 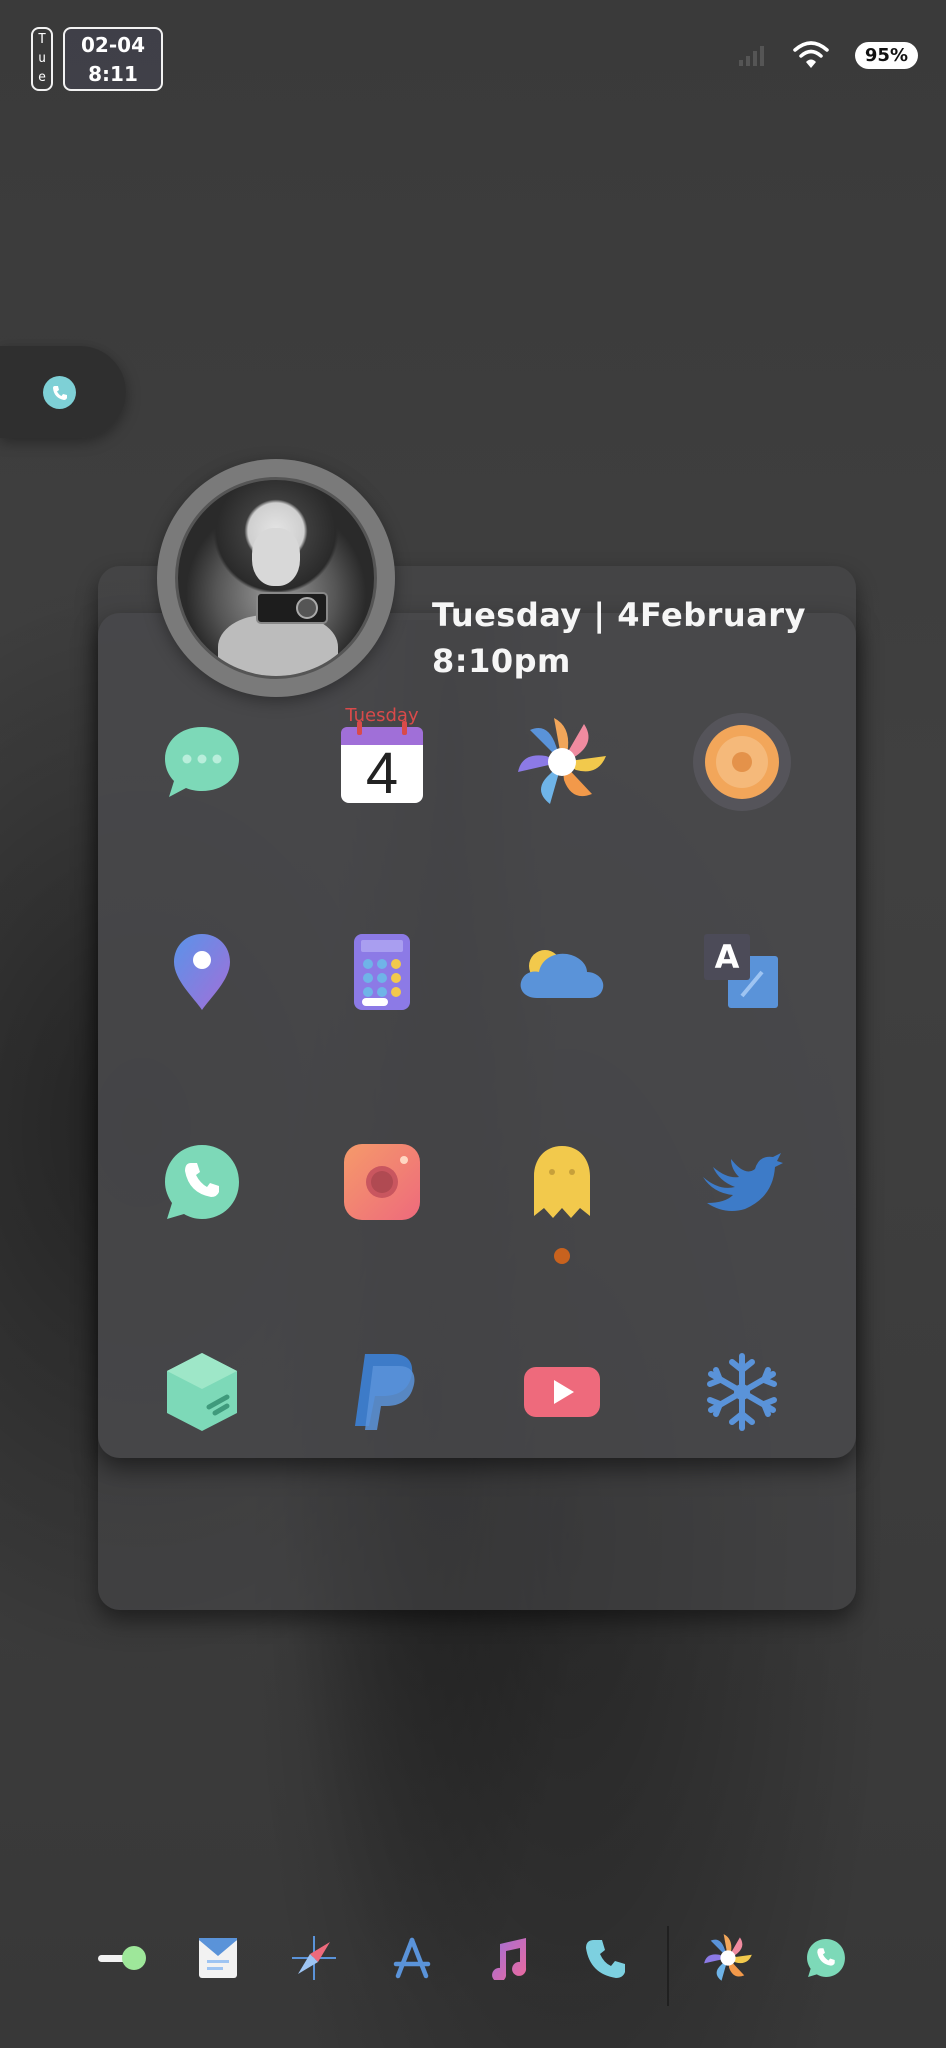 What do you see at coordinates (113, 59) in the screenshot?
I see `date-time-box: 02-04 8:11` at bounding box center [113, 59].